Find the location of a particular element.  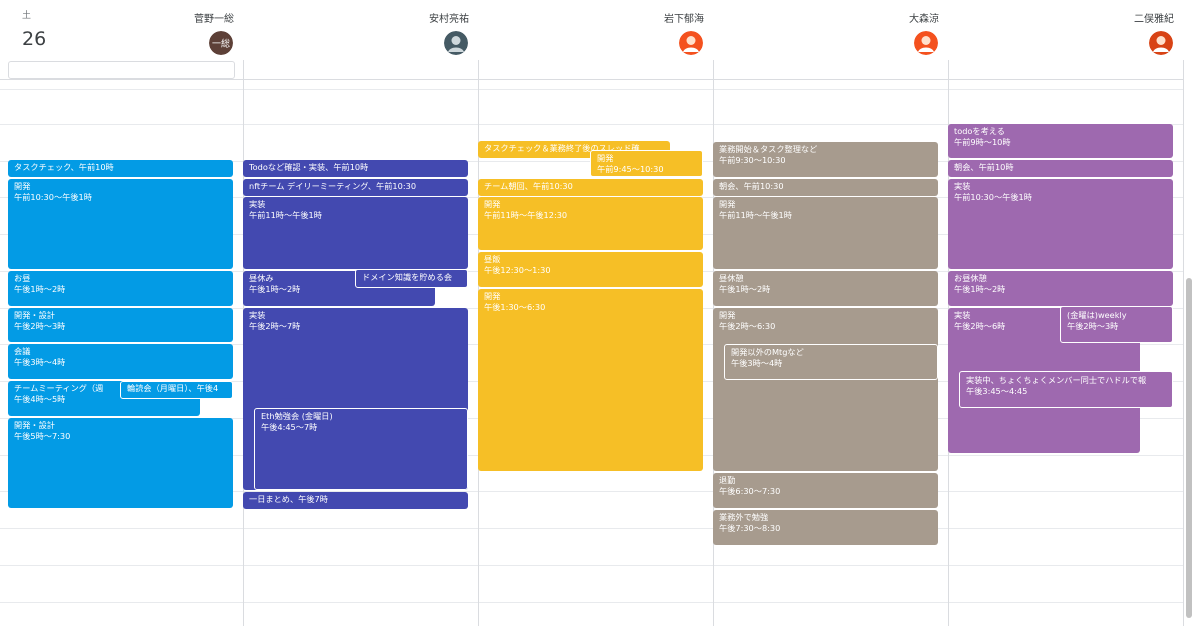

calendar-event: 開発 午前11時～午後1時 is located at coordinates (825, 233).